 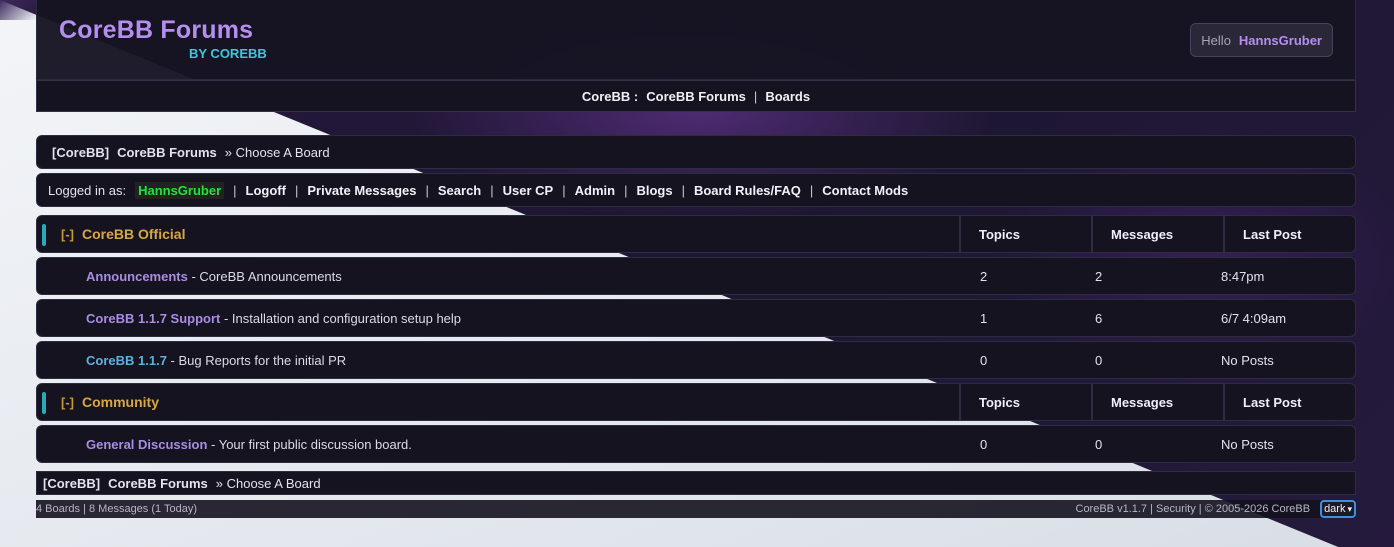 I want to click on admin-link: Admin, so click(x=595, y=190).